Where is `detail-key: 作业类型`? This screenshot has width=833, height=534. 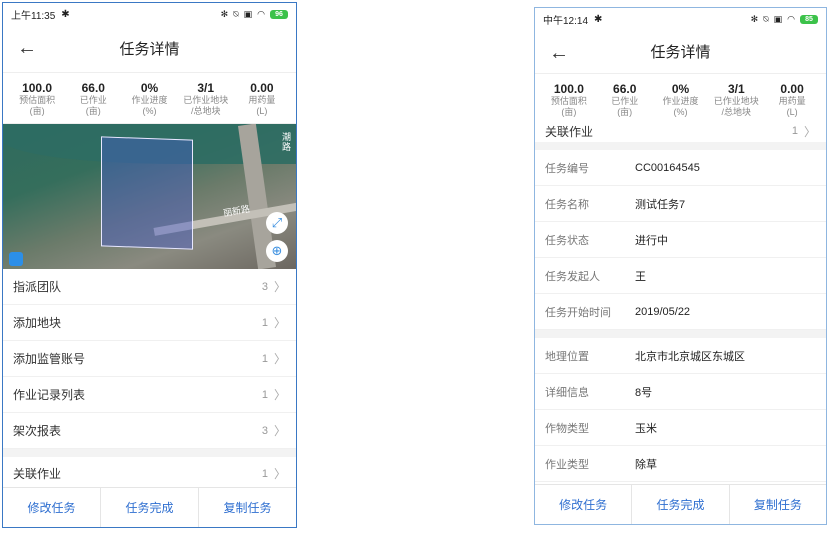
detail-key: 作业类型 is located at coordinates (567, 464).